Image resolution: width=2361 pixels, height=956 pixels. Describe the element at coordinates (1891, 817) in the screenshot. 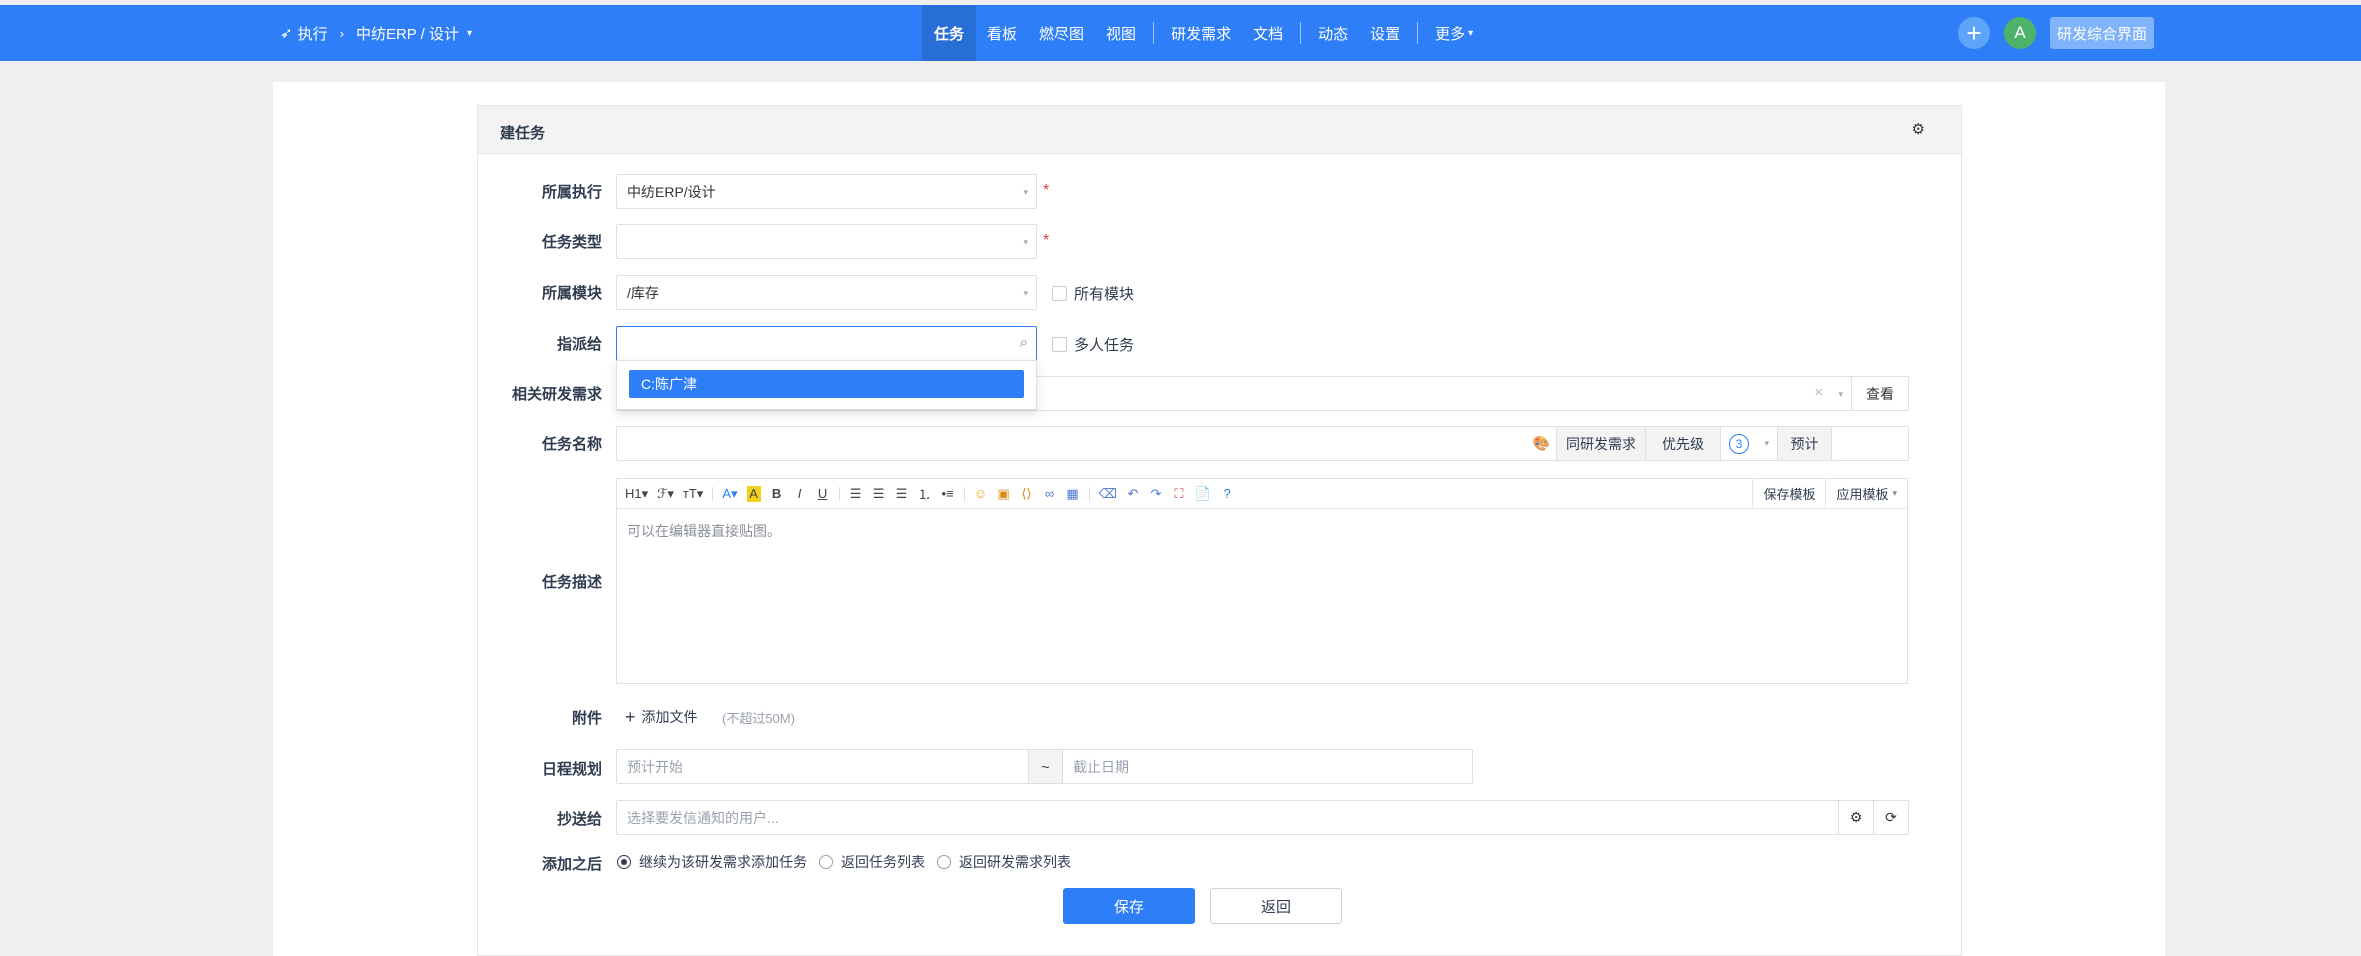

I see `refresh-icon: ⟳` at that location.